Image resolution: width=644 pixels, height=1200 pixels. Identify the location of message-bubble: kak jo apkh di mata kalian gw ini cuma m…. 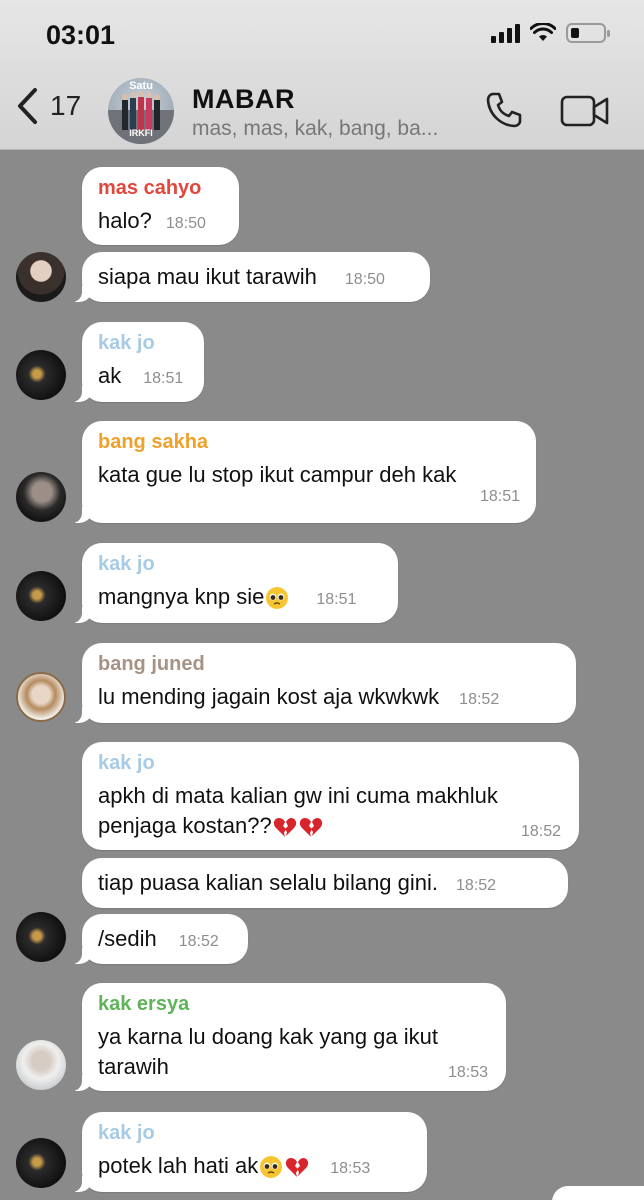
(330, 796).